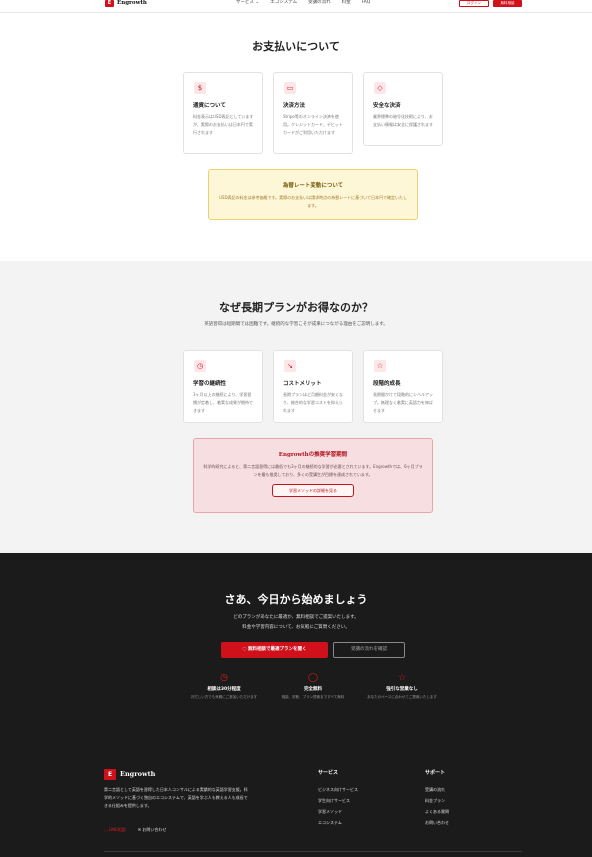  What do you see at coordinates (294, 106) in the screenshot?
I see `card-title: 決済方法` at bounding box center [294, 106].